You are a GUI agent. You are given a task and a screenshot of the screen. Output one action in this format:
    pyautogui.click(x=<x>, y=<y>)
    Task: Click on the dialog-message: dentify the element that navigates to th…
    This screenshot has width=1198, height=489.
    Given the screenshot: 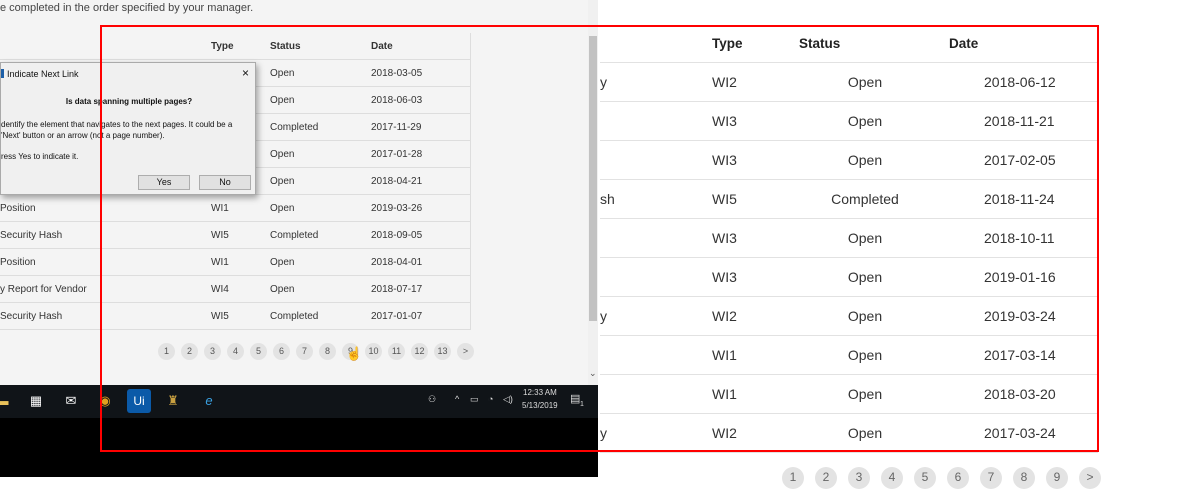 What is the action you would take?
    pyautogui.click(x=117, y=130)
    